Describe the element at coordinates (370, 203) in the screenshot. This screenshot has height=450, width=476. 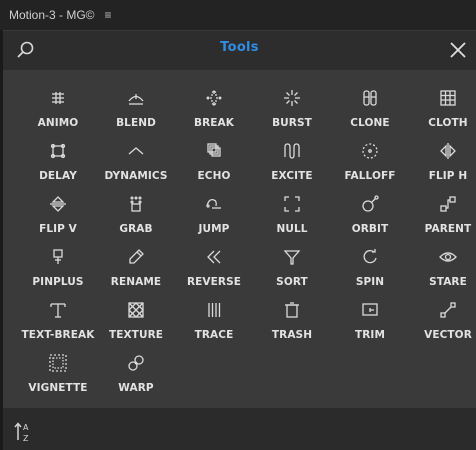
I see `orbit-icon` at that location.